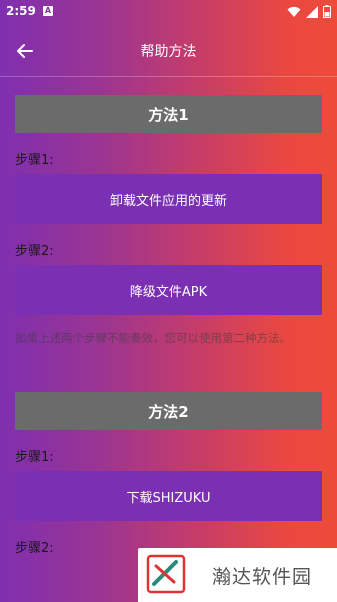 Image resolution: width=337 pixels, height=602 pixels. Describe the element at coordinates (168, 199) in the screenshot. I see `uninstall-updates-button: 卸载文件应用的更新` at that location.